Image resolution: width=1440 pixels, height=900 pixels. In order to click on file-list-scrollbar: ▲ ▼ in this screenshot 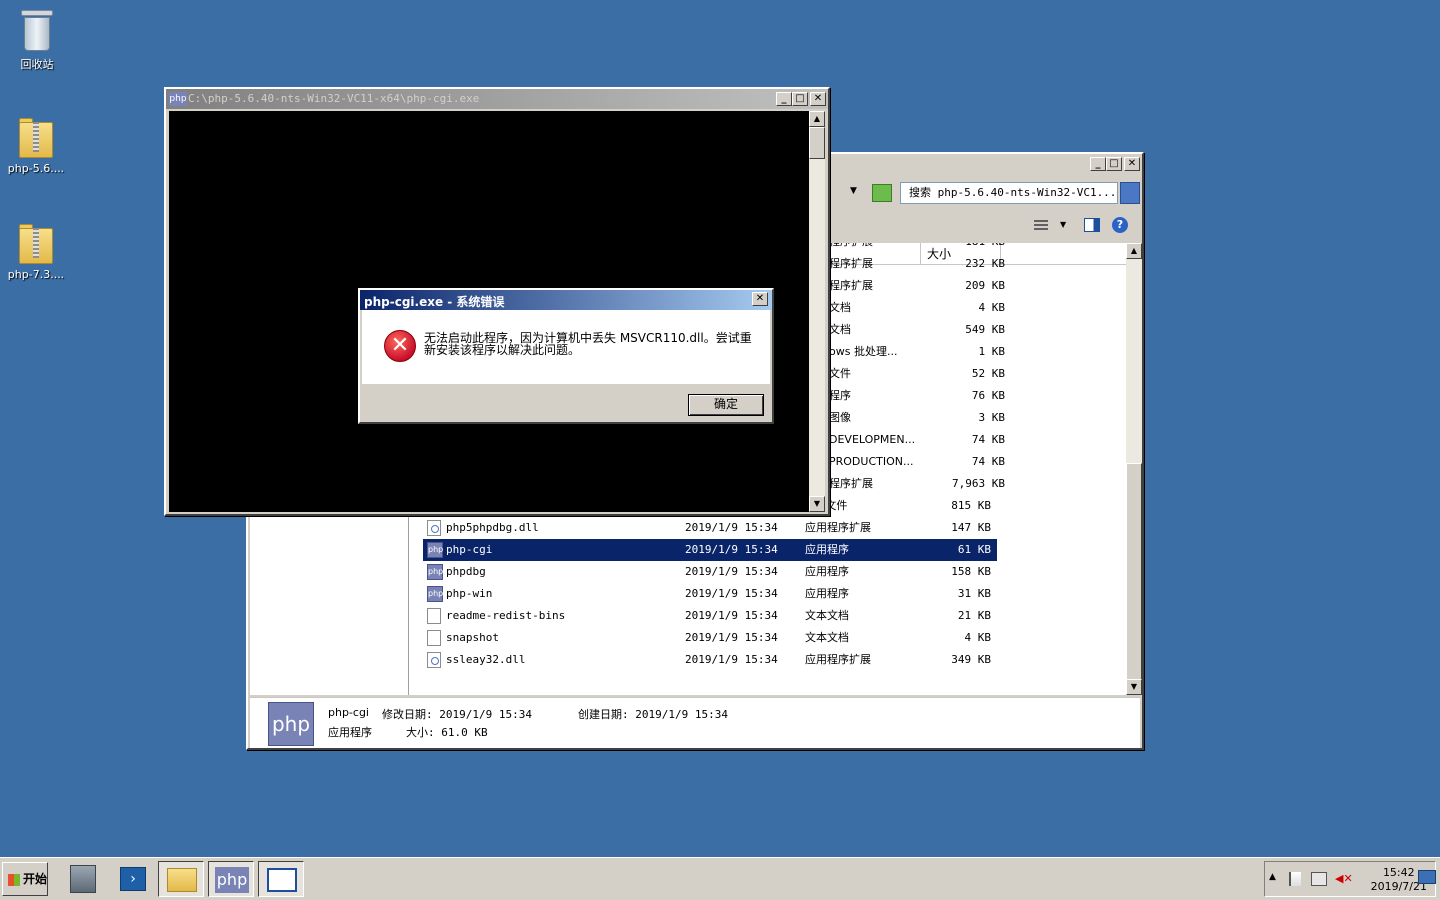, I will do `click(1134, 469)`.